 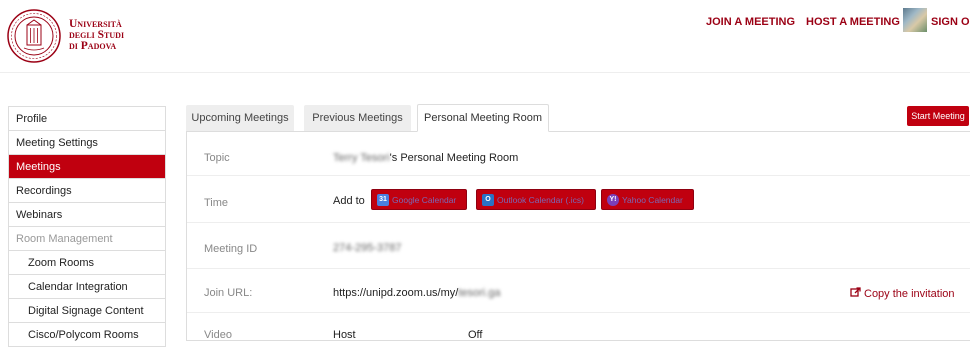 I want to click on outlook-calendar-icon: O, so click(x=488, y=200).